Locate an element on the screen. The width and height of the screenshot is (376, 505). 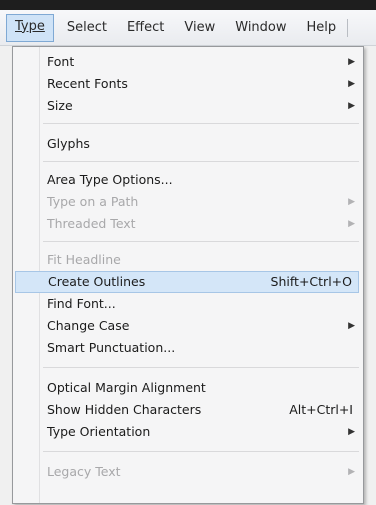
menu-item-label: Threaded Text is located at coordinates (91, 223).